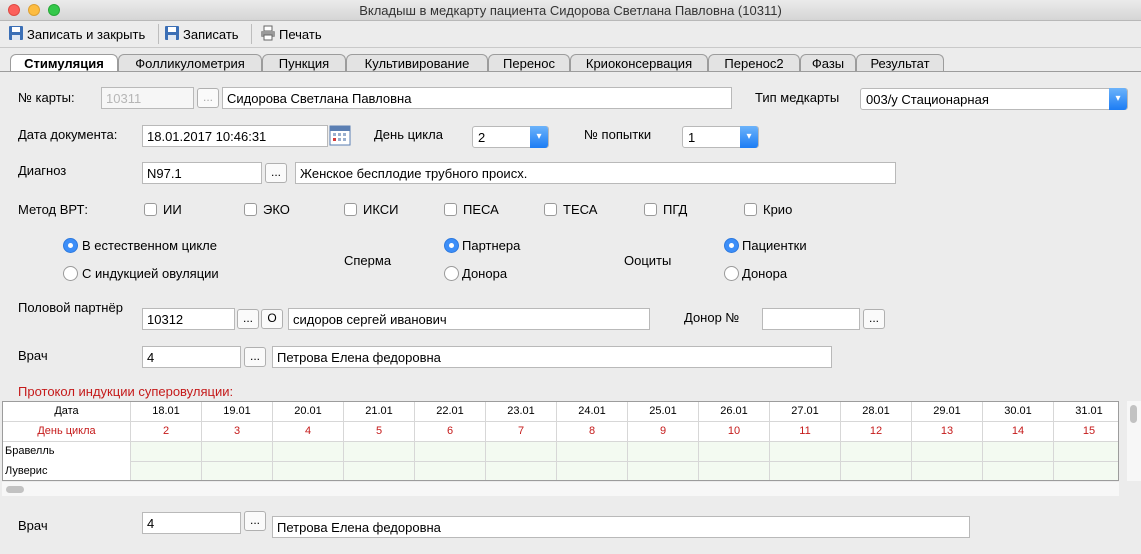 The image size is (1141, 554). What do you see at coordinates (150, 273) in the screenshot?
I see `induced-cycle-label: С индукцией овуляции` at bounding box center [150, 273].